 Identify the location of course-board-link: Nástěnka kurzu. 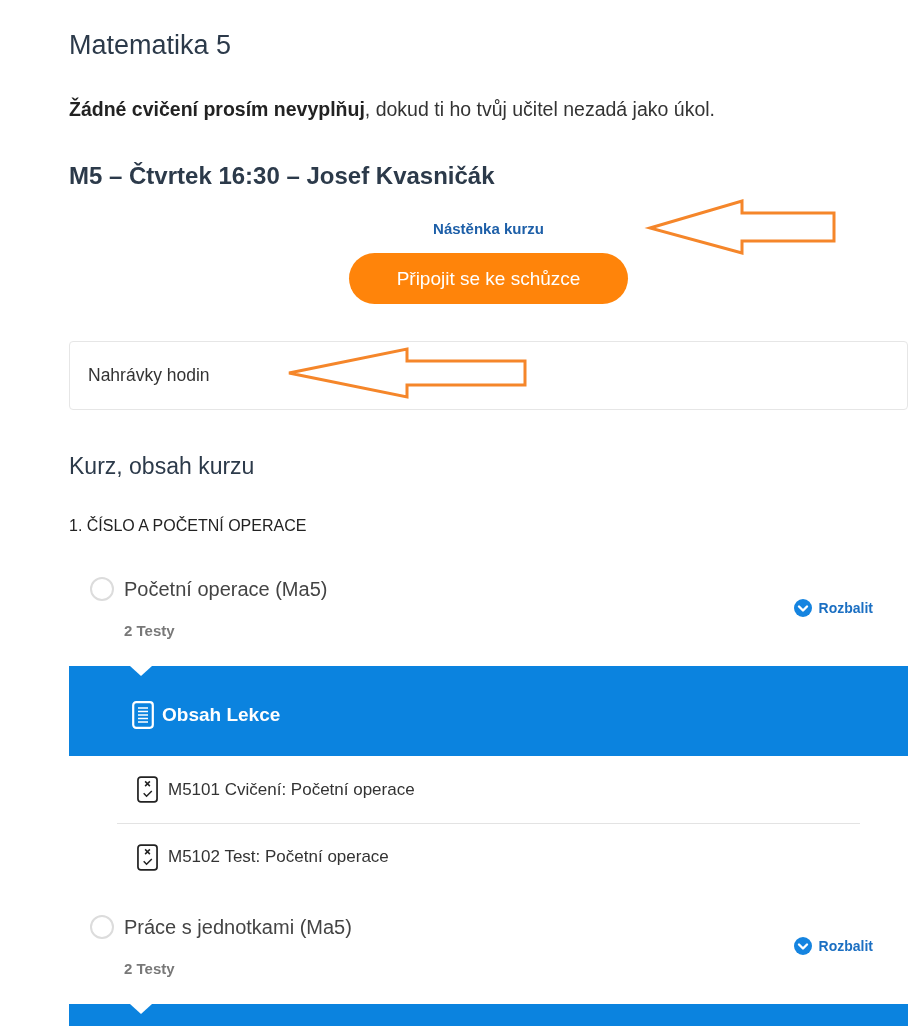
(488, 229).